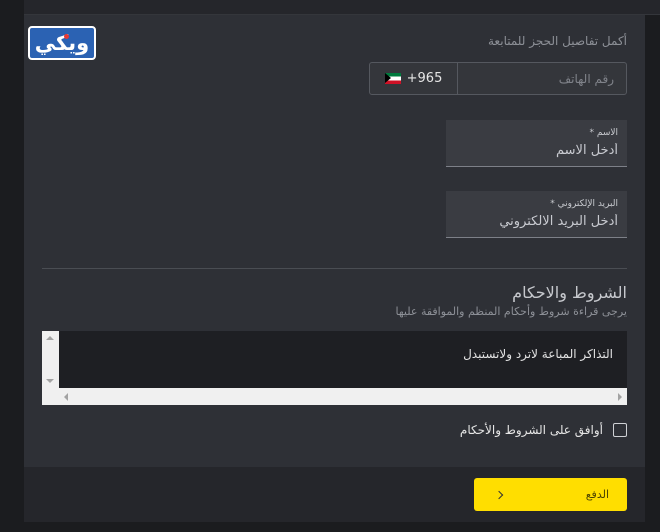 This screenshot has width=660, height=532. What do you see at coordinates (597, 494) in the screenshot?
I see `pay-button-label: الدفع` at bounding box center [597, 494].